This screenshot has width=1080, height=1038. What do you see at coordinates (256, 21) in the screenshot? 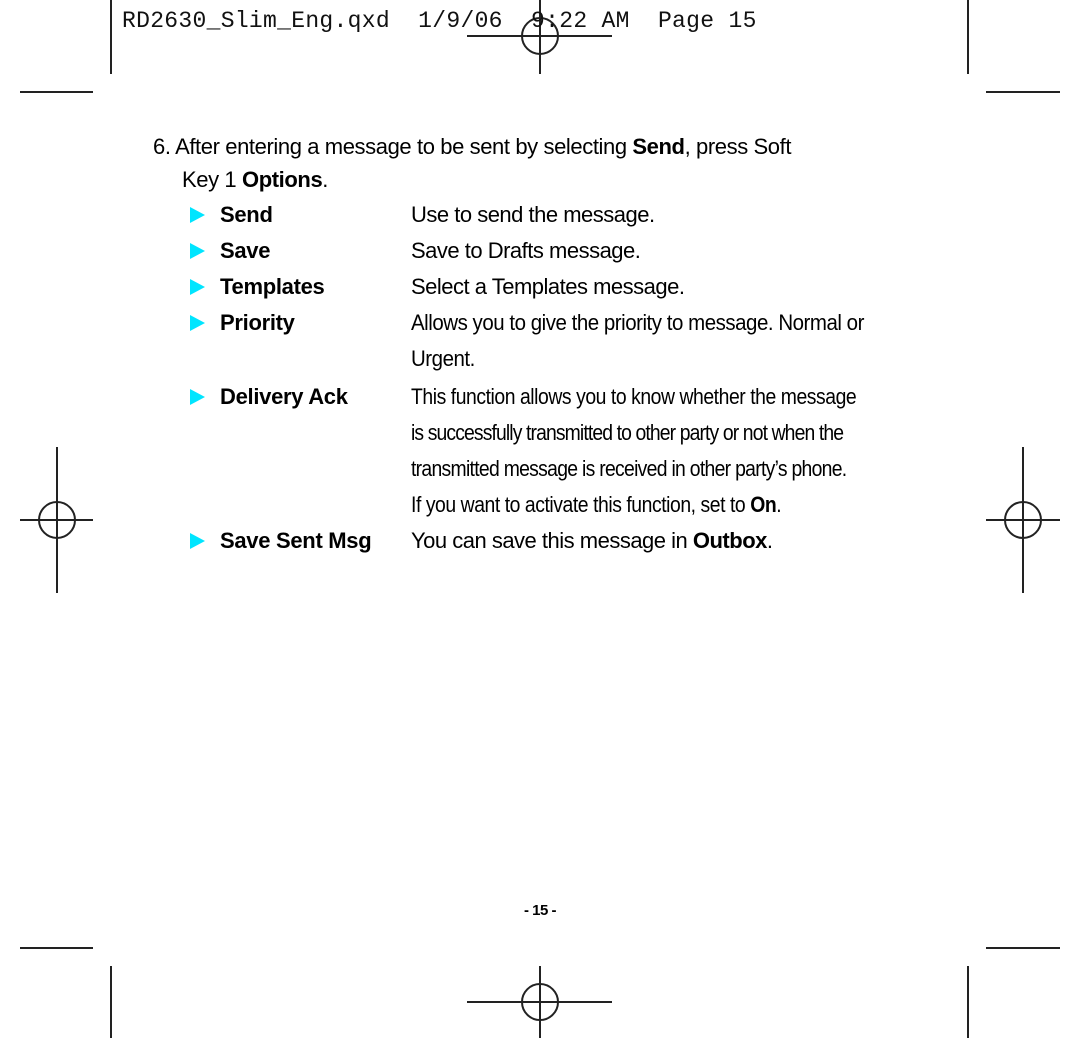
I see `slug-filename: RD2630_Slim_Eng.qxd` at bounding box center [256, 21].